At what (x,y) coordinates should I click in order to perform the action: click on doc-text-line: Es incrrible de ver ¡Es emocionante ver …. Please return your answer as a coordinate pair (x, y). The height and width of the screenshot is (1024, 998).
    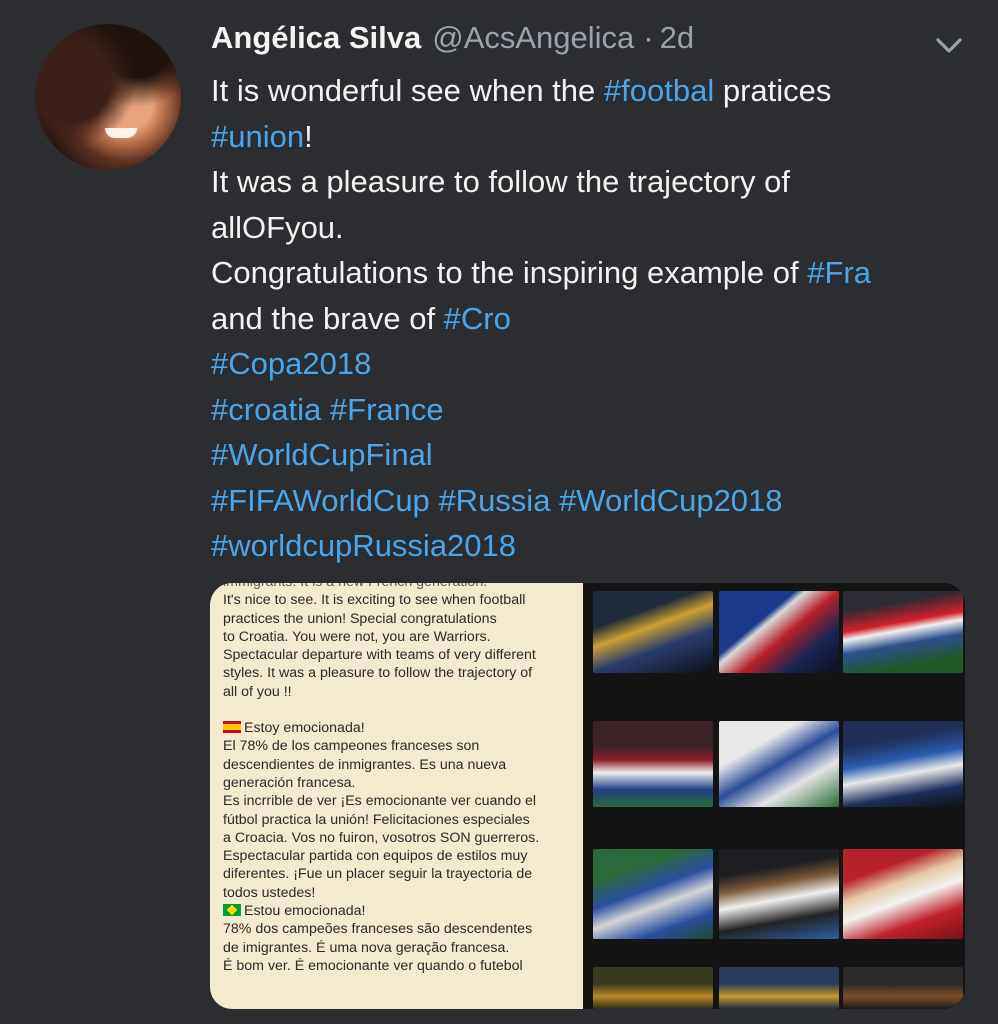
    Looking at the image, I should click on (397, 801).